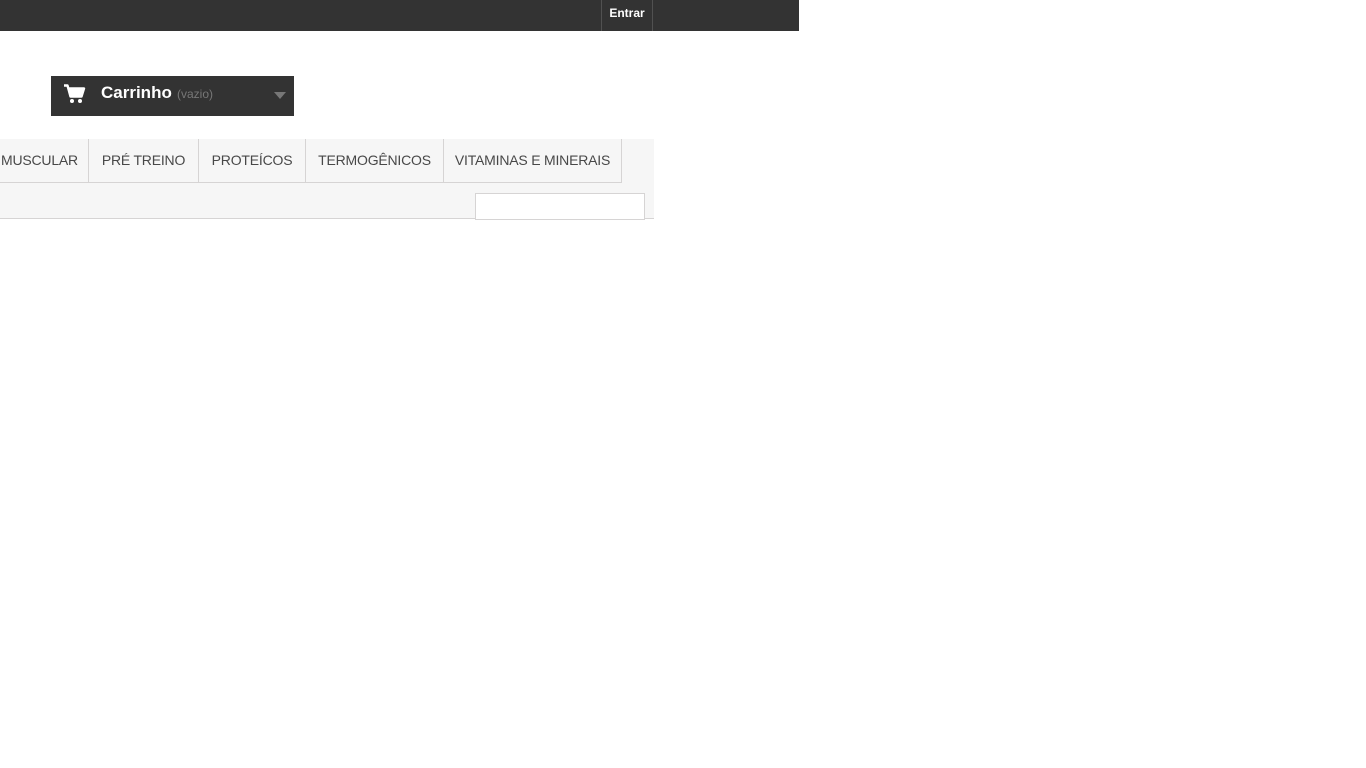 The height and width of the screenshot is (768, 1366). Describe the element at coordinates (627, 15) in the screenshot. I see `login-link: Entrar` at that location.